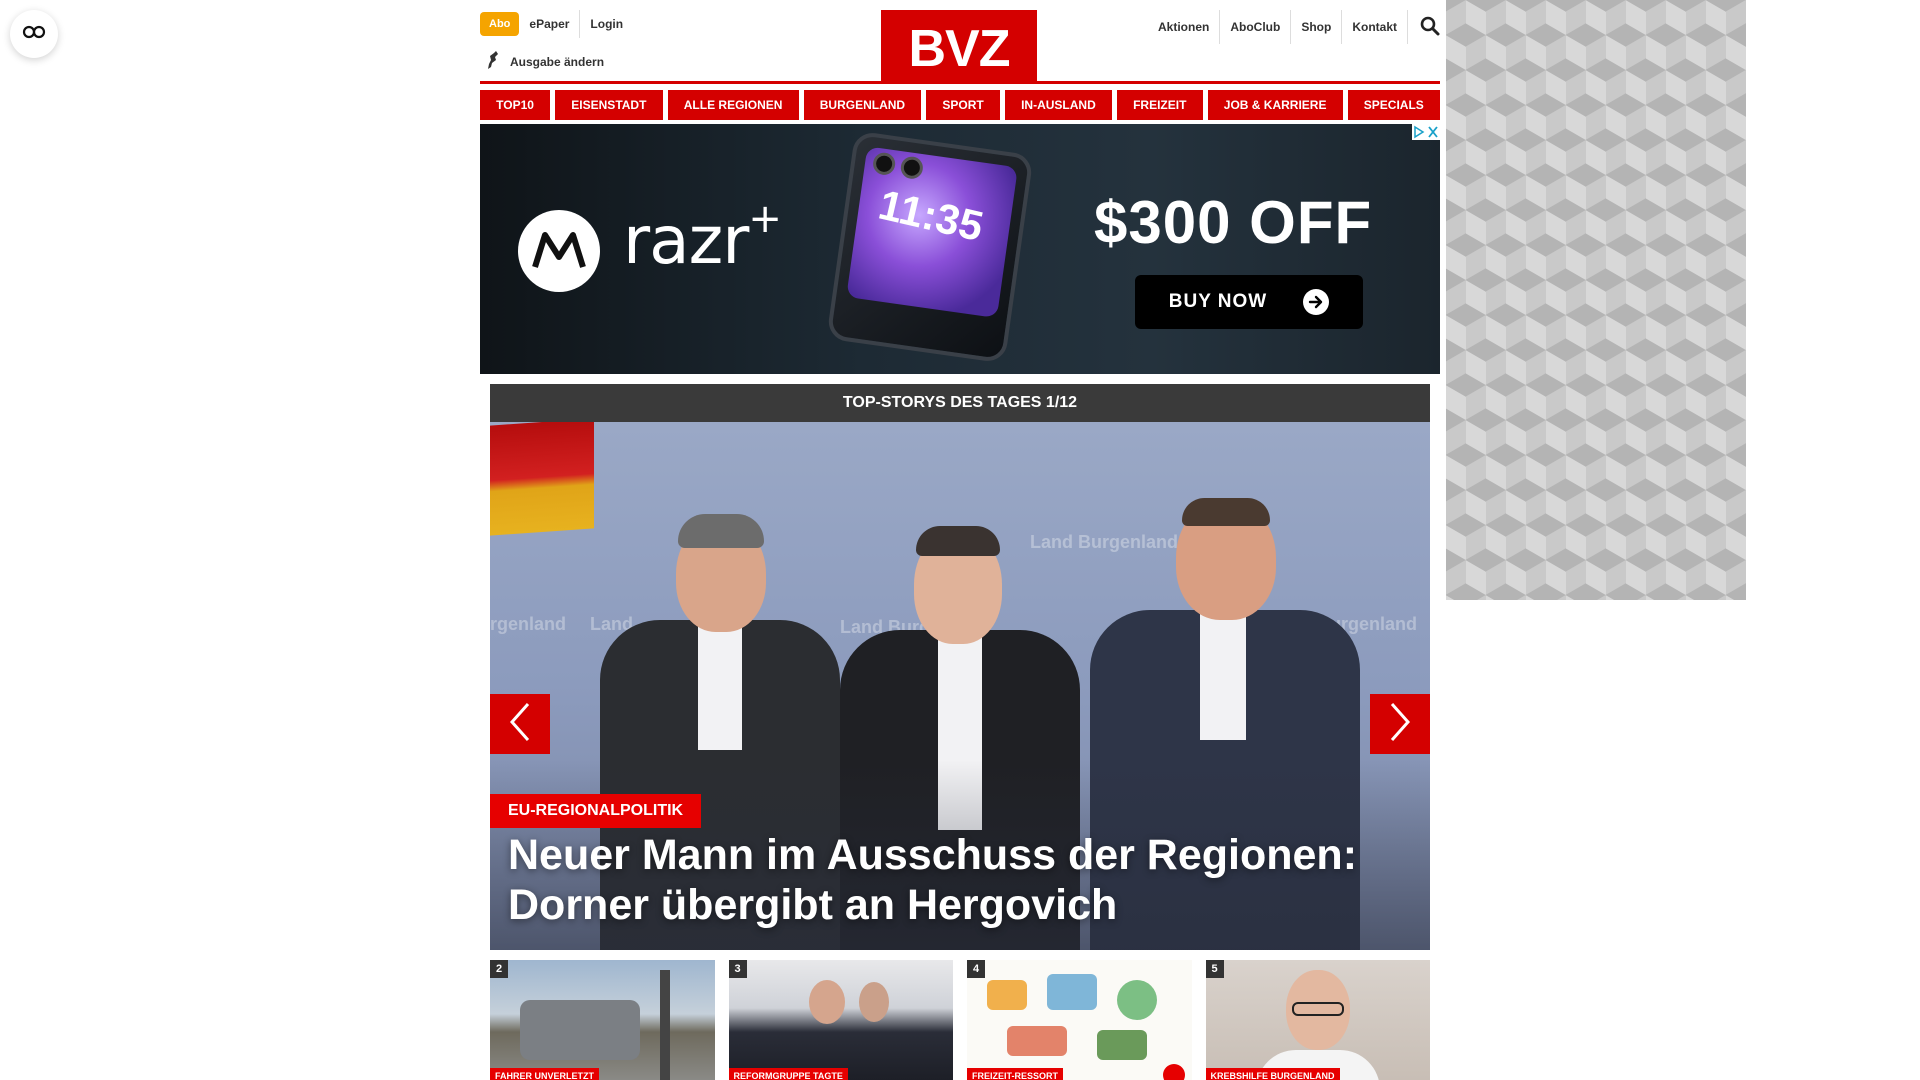 The image size is (1920, 1080). I want to click on nav-item-specials: SPECIALS, so click(1393, 105).